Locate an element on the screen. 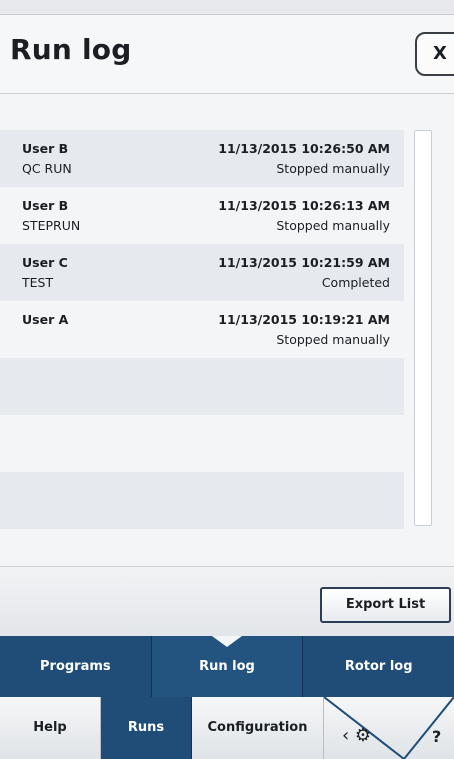  settings-gear-icon: ‹ ⚙ is located at coordinates (356, 735).